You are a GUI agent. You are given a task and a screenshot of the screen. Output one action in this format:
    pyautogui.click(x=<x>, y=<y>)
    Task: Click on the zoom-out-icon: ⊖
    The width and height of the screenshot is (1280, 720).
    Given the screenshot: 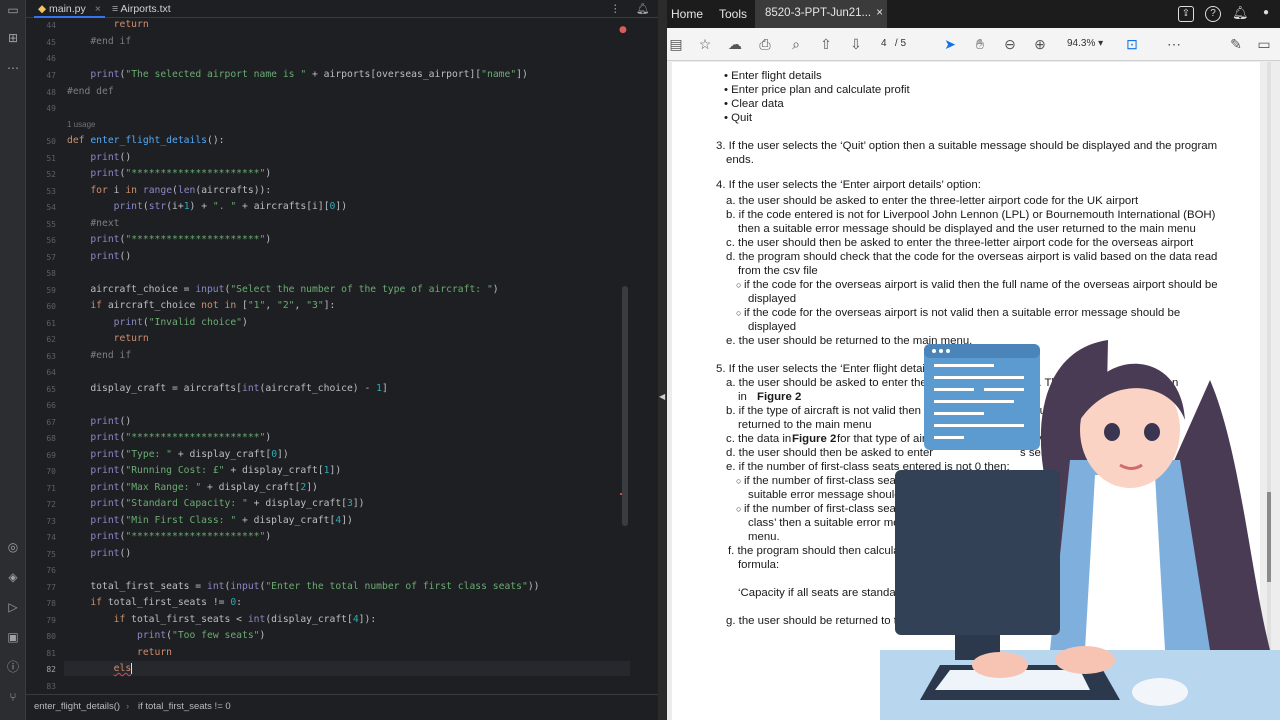 What is the action you would take?
    pyautogui.click(x=1010, y=44)
    